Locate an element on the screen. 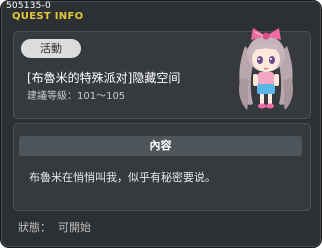 The width and height of the screenshot is (322, 248). npc-portrait-pink-bow-girl-icon is located at coordinates (266, 69).